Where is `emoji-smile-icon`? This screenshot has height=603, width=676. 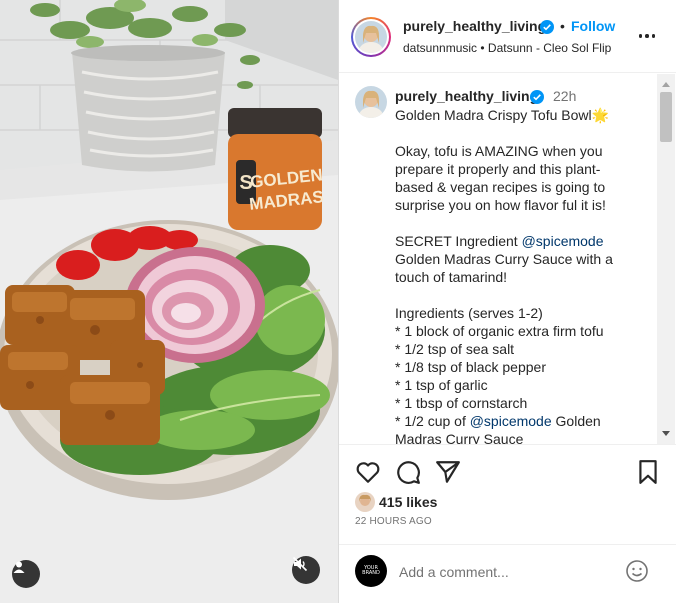
emoji-smile-icon is located at coordinates (637, 571).